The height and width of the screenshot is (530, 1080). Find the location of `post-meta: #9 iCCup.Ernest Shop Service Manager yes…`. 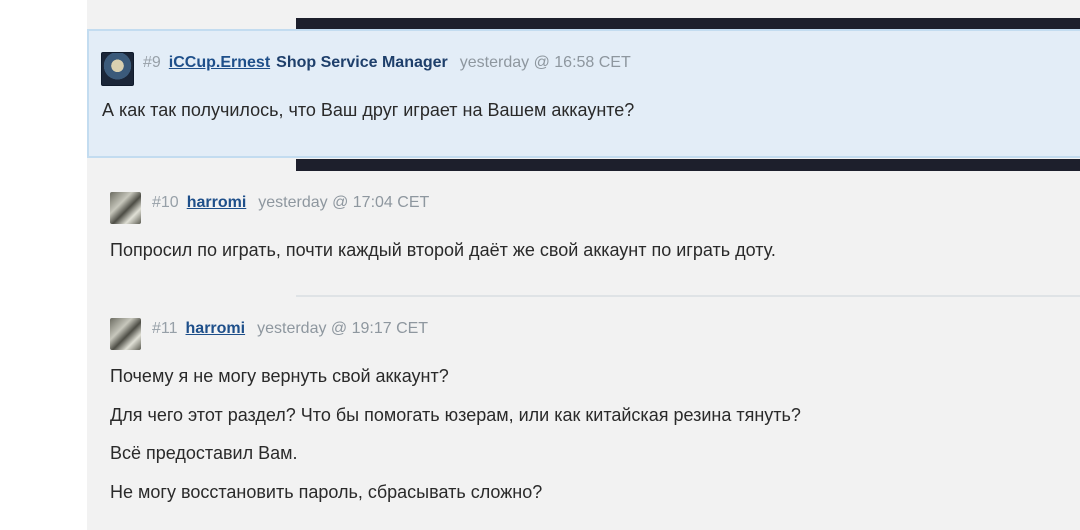

post-meta: #9 iCCup.Ernest Shop Service Manager yes… is located at coordinates (387, 63).